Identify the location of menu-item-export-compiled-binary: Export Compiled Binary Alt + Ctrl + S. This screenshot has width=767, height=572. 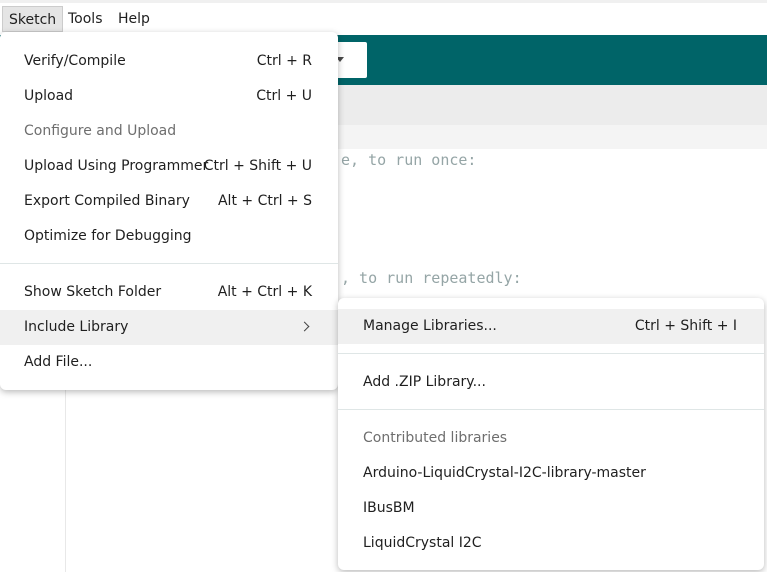
(169, 201).